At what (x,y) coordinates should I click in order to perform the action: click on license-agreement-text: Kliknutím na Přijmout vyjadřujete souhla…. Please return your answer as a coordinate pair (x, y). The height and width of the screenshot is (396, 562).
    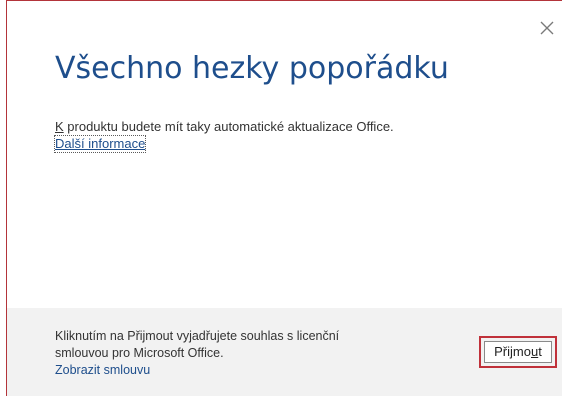
    Looking at the image, I should click on (245, 353).